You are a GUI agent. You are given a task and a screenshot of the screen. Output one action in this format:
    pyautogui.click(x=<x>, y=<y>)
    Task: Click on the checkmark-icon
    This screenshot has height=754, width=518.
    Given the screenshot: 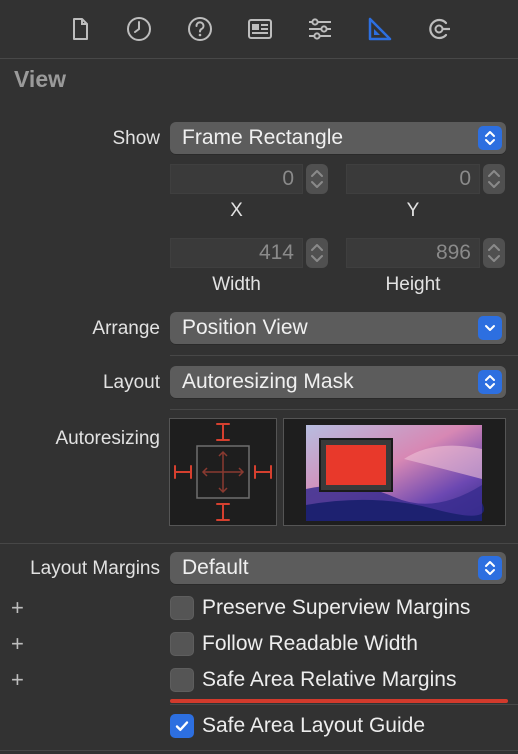 What is the action you would take?
    pyautogui.click(x=182, y=726)
    